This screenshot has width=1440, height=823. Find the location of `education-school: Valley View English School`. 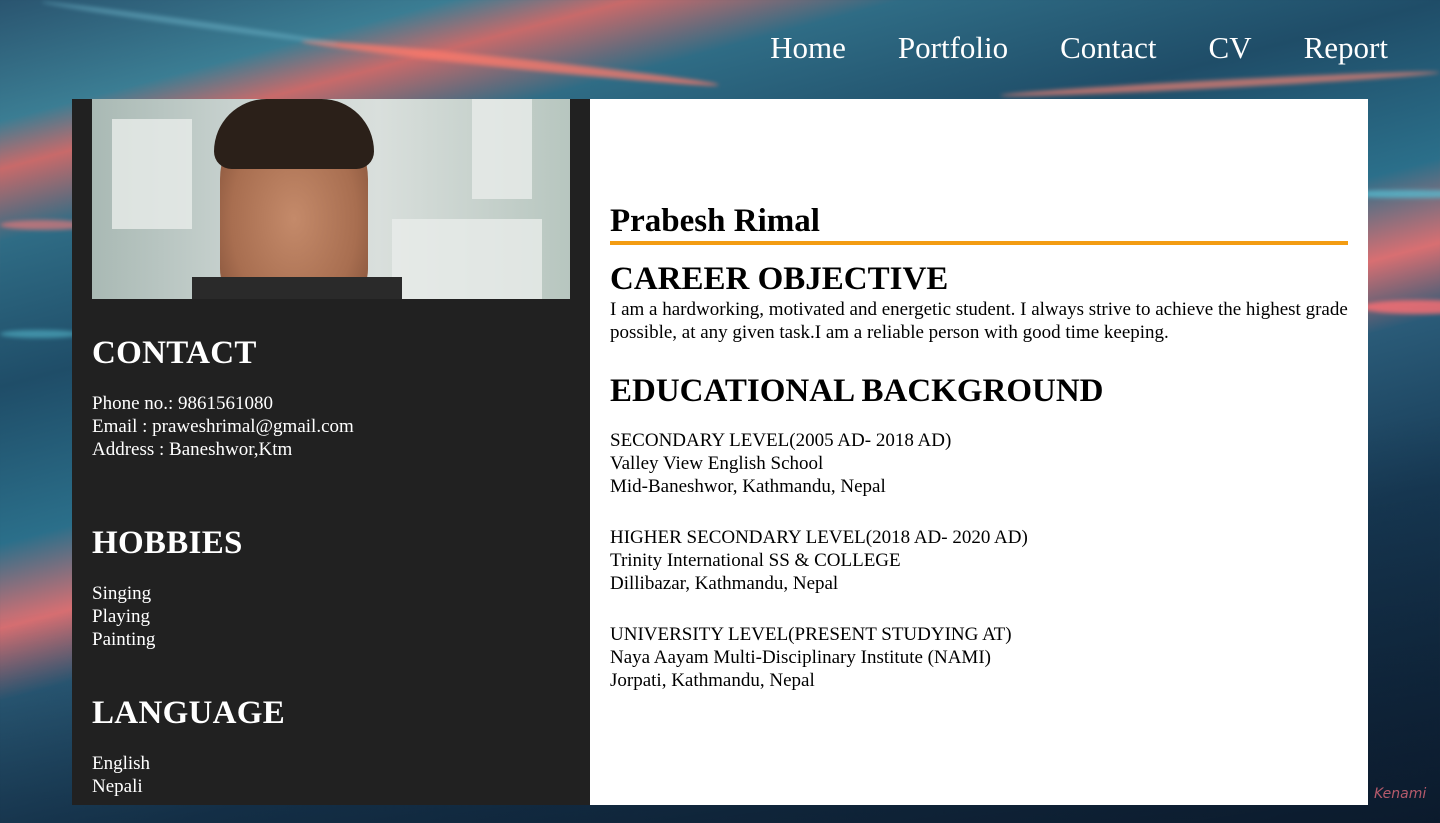

education-school: Valley View English School is located at coordinates (717, 463).